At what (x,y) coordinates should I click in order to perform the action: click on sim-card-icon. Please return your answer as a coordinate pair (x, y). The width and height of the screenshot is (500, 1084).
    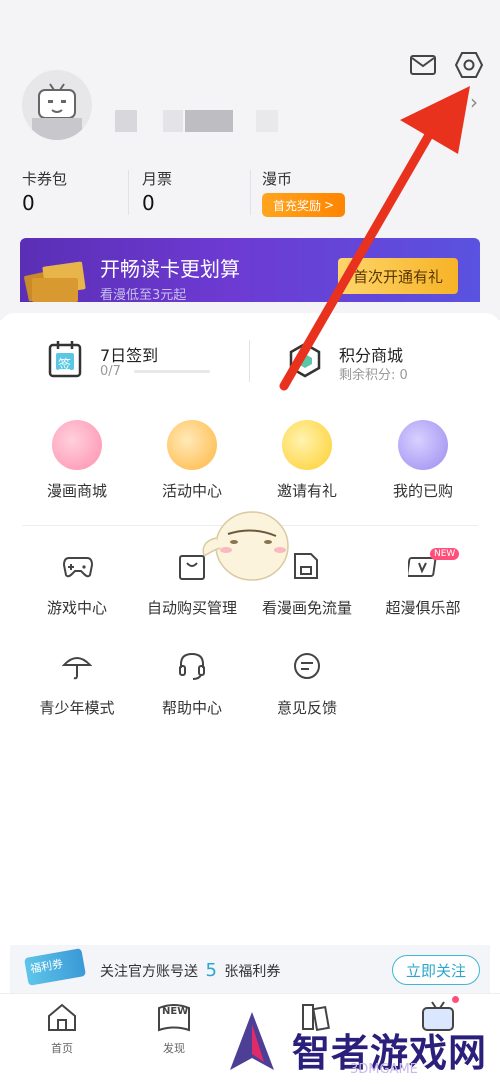
    Looking at the image, I should click on (306, 568).